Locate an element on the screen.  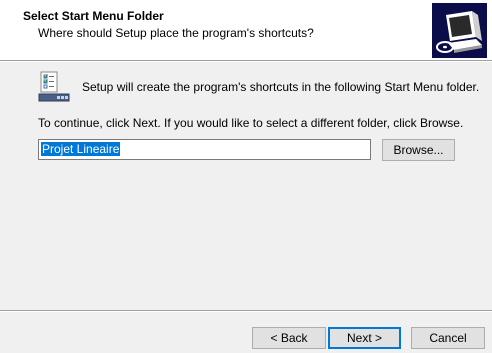
cancel-button: Cancel is located at coordinates (448, 338).